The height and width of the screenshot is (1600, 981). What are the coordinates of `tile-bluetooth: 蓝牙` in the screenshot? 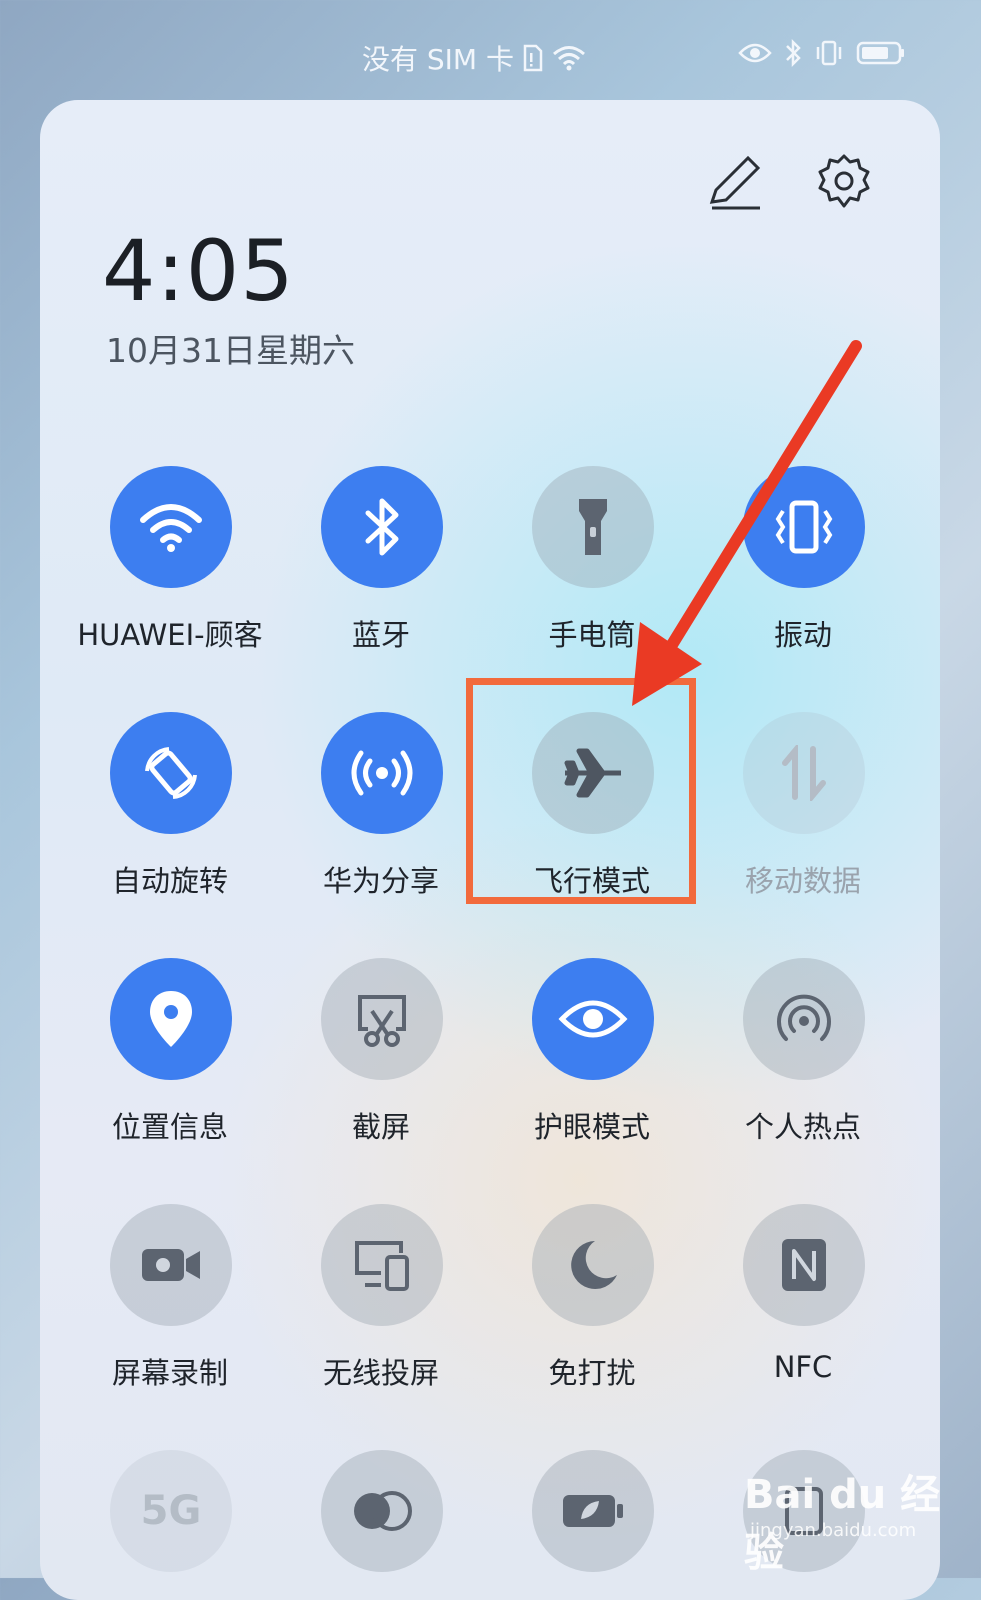 It's located at (381, 566).